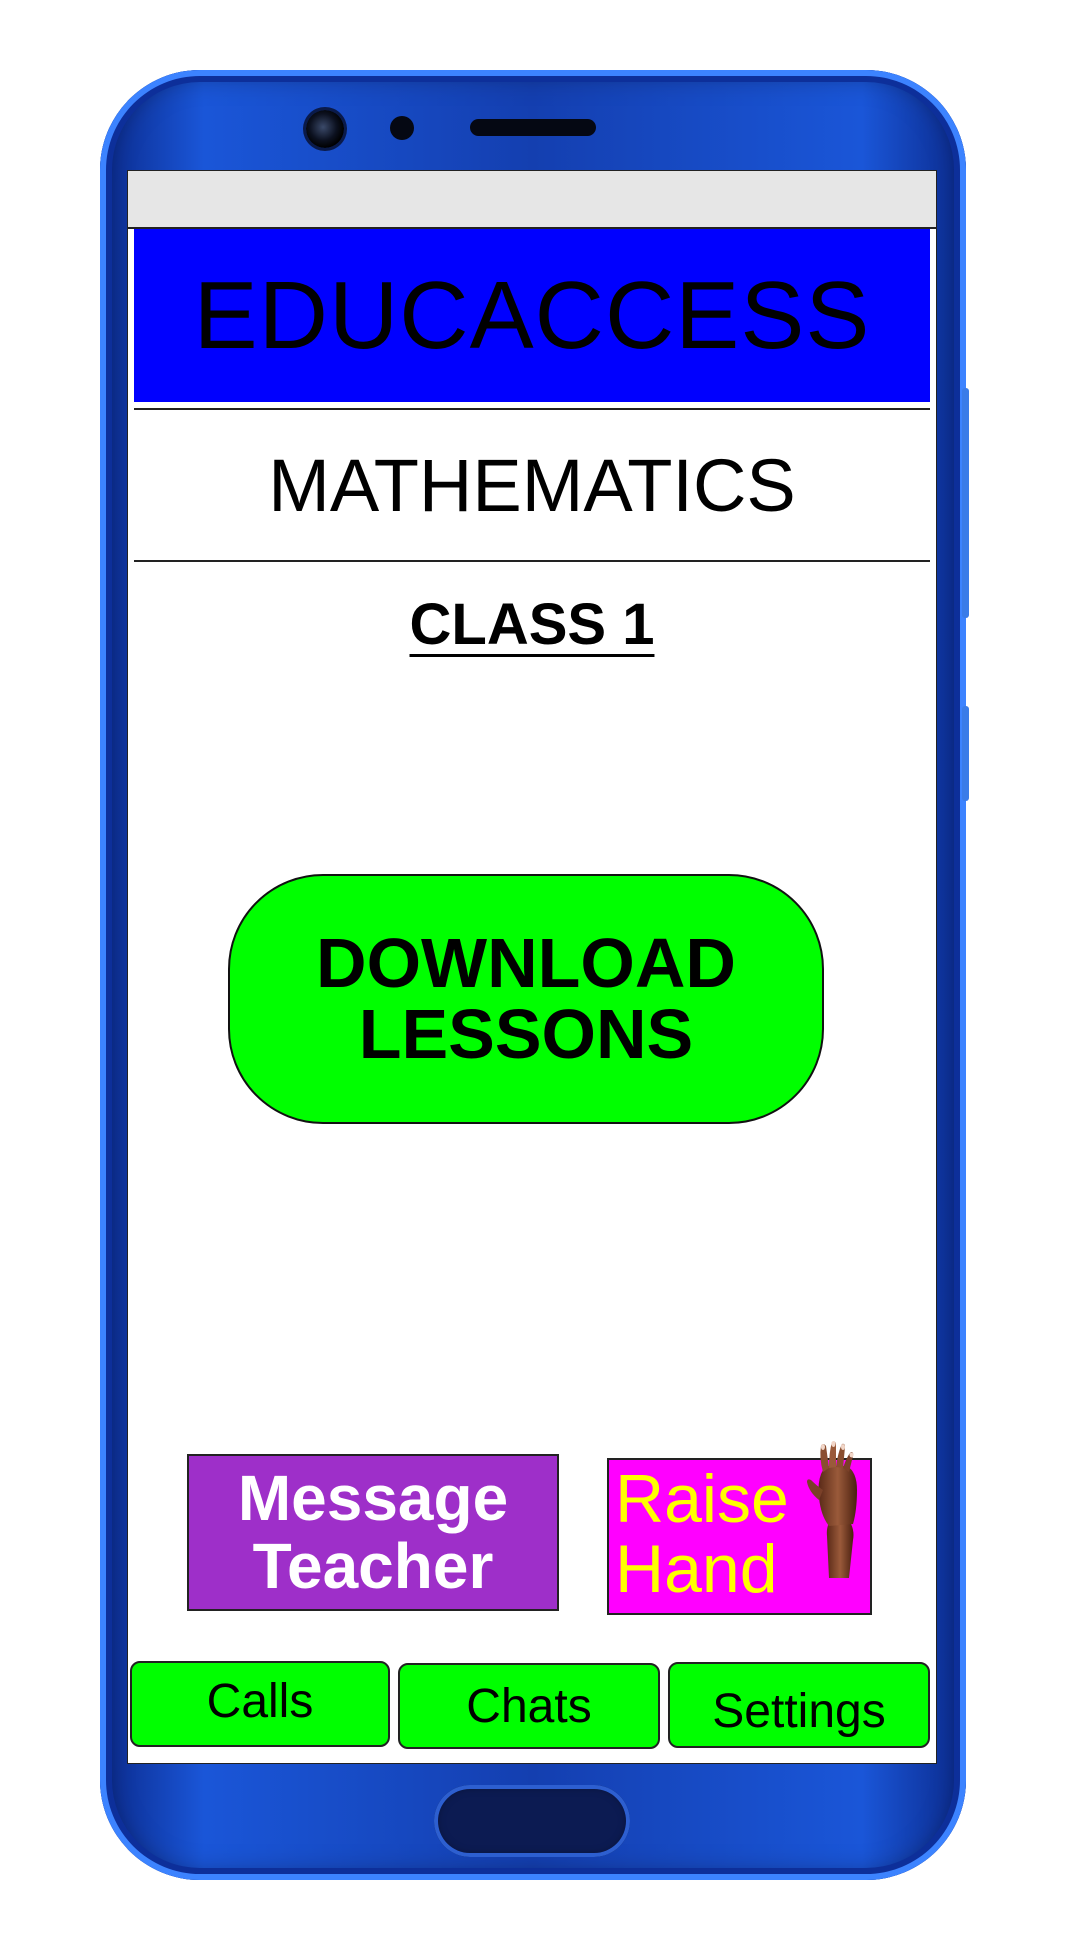  Describe the element at coordinates (260, 1701) in the screenshot. I see `nav-calls-label: Calls` at that location.